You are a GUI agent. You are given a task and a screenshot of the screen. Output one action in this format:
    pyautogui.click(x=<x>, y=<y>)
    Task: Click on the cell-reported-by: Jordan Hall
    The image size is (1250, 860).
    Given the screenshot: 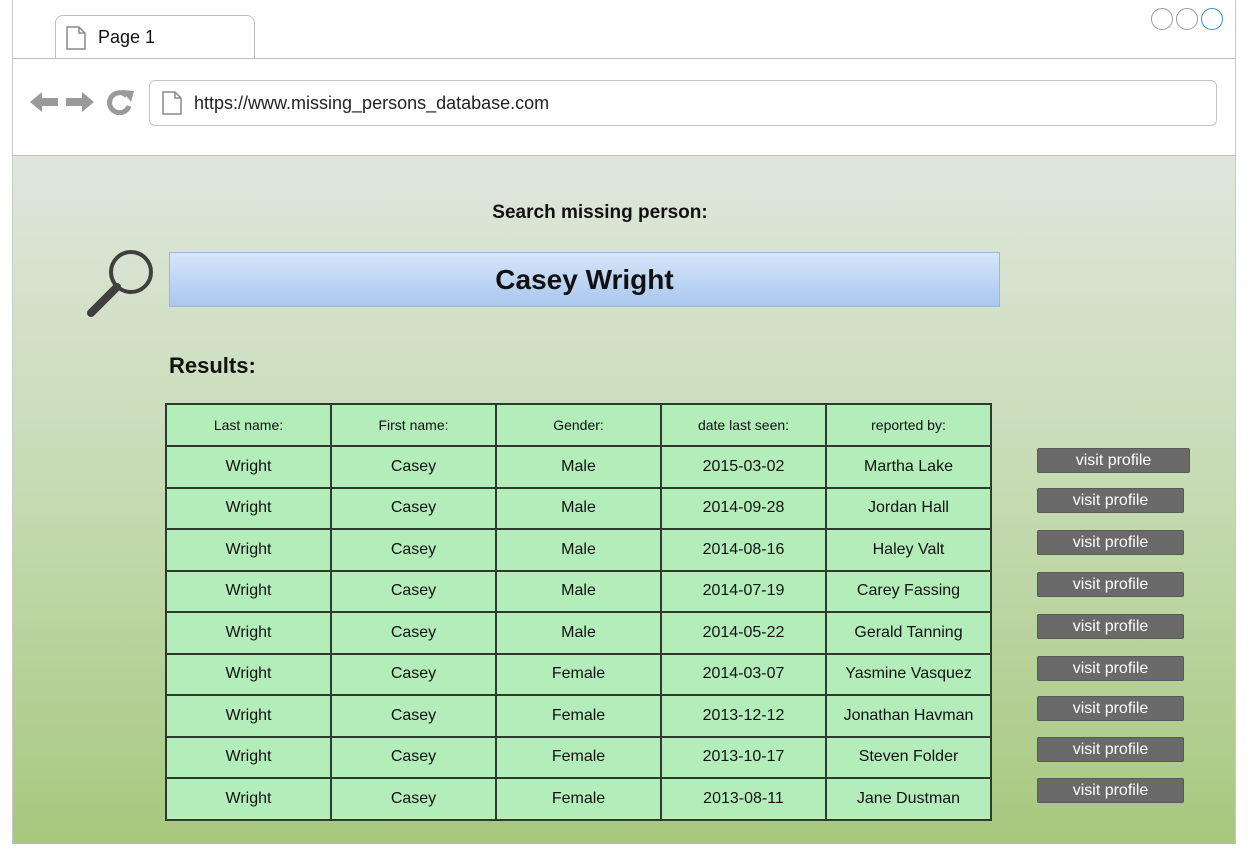 What is the action you would take?
    pyautogui.click(x=908, y=508)
    